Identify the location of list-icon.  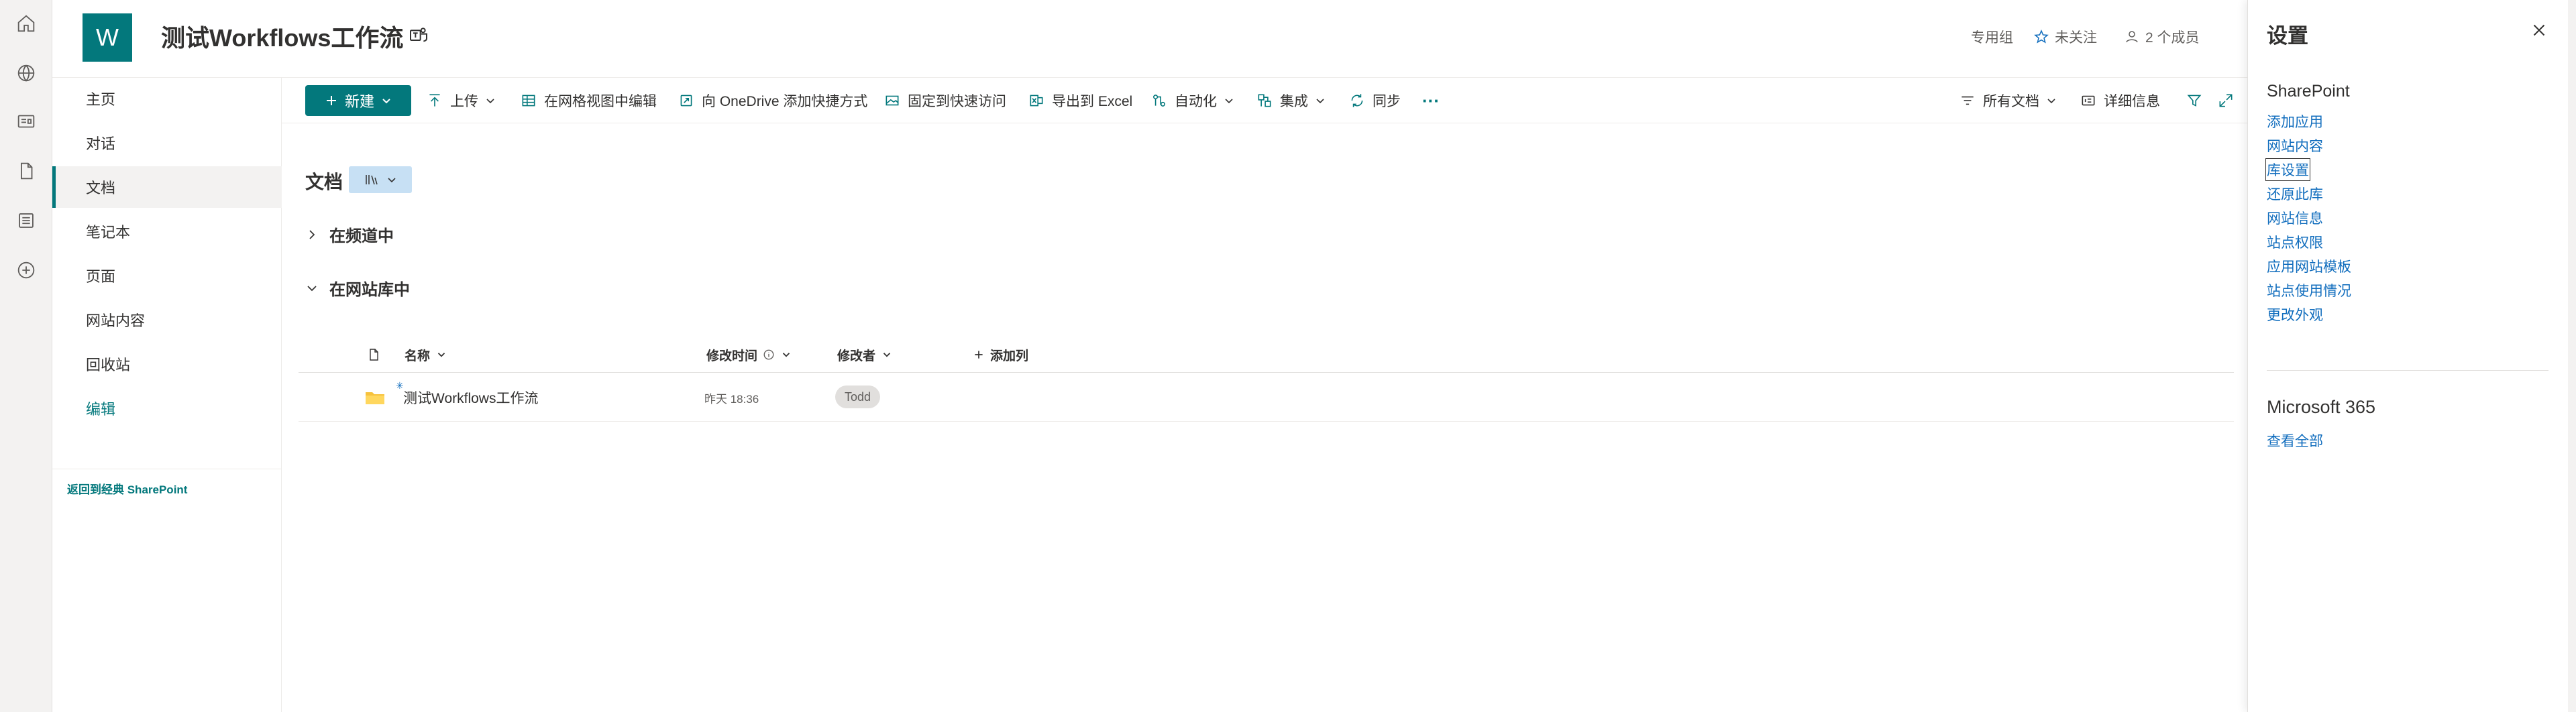
(26, 221).